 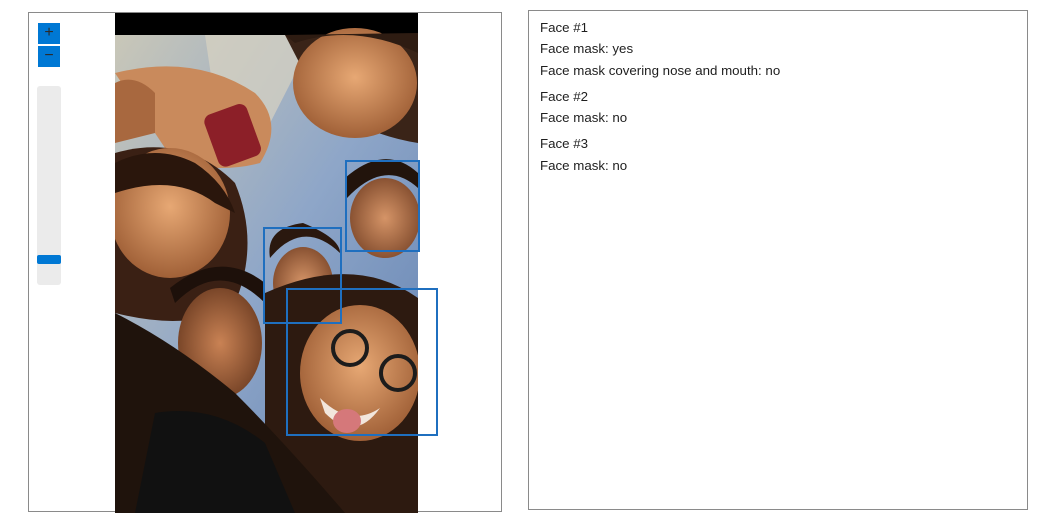 What do you see at coordinates (778, 154) in the screenshot?
I see `face-result: Face #3 Face mask: no` at bounding box center [778, 154].